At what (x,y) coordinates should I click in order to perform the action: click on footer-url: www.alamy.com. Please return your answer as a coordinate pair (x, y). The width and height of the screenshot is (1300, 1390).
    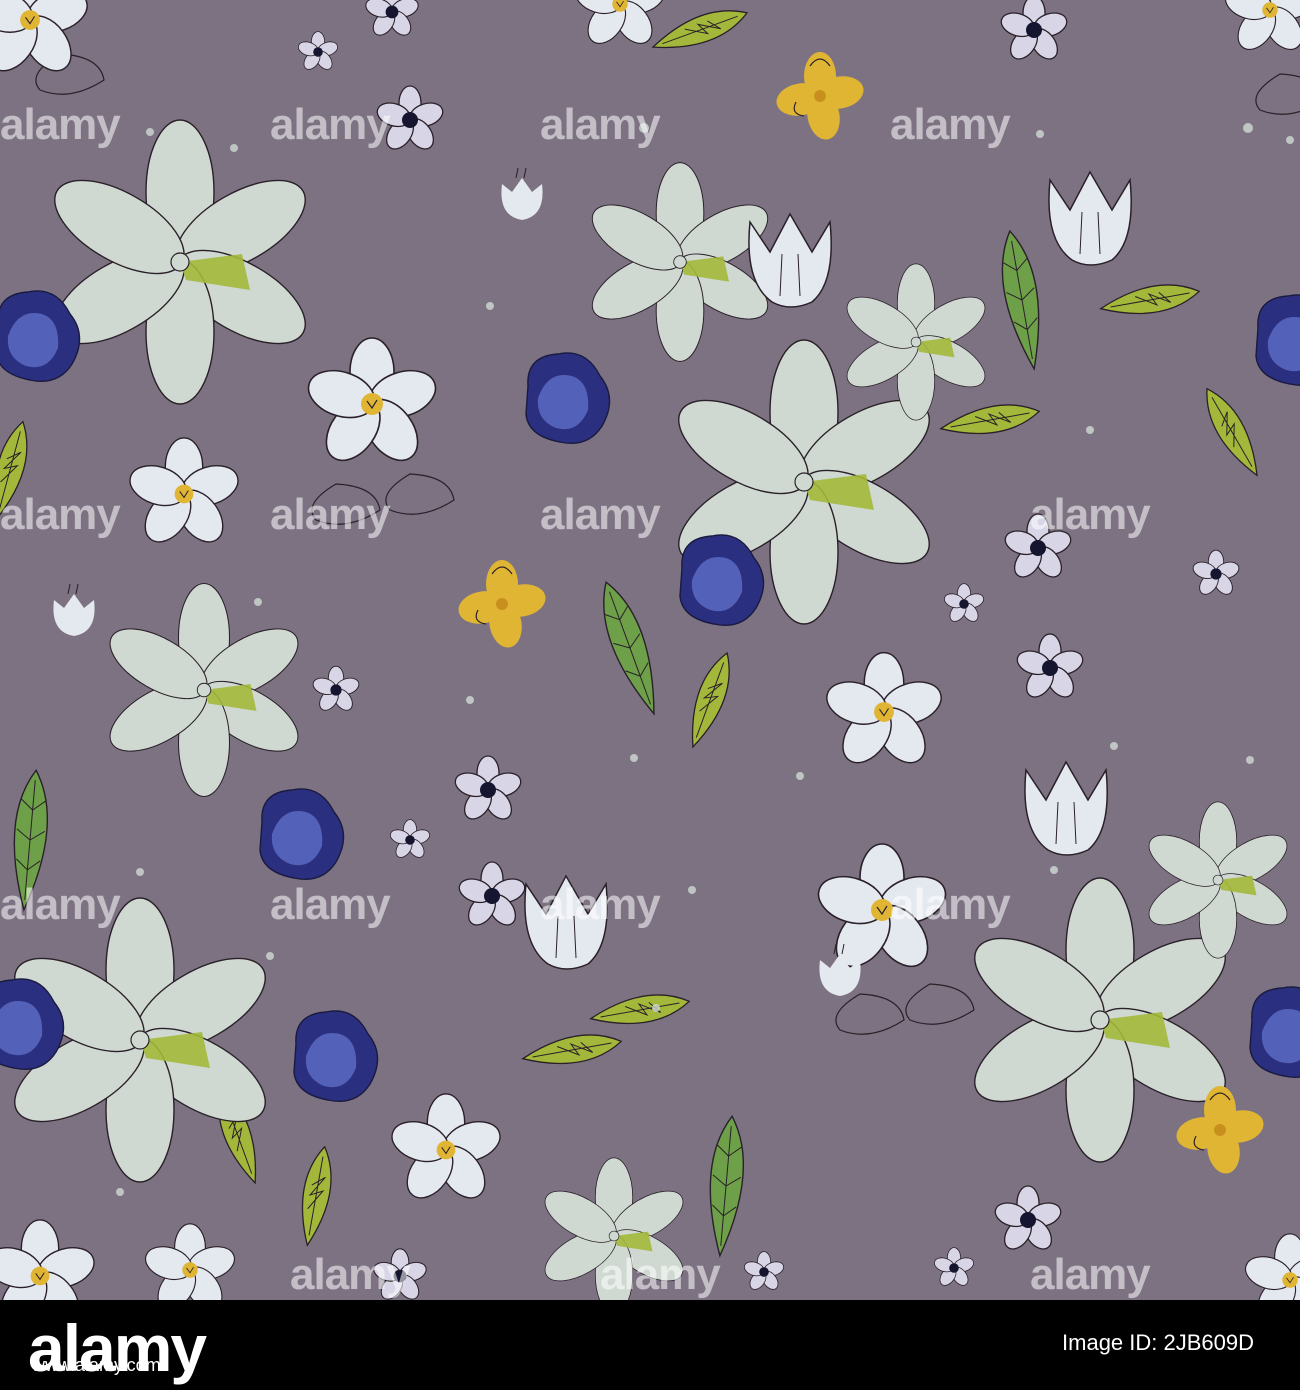
    Looking at the image, I should click on (96, 1365).